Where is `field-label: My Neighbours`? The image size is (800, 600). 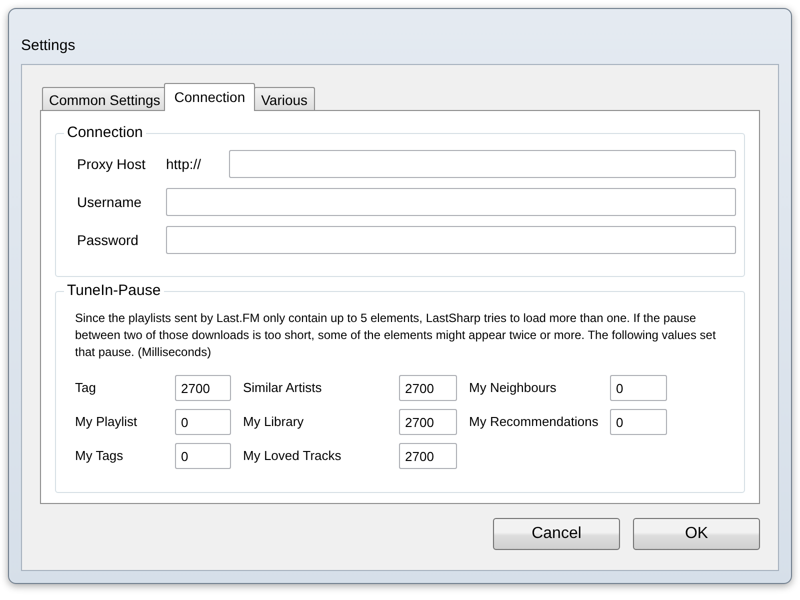
field-label: My Neighbours is located at coordinates (513, 388).